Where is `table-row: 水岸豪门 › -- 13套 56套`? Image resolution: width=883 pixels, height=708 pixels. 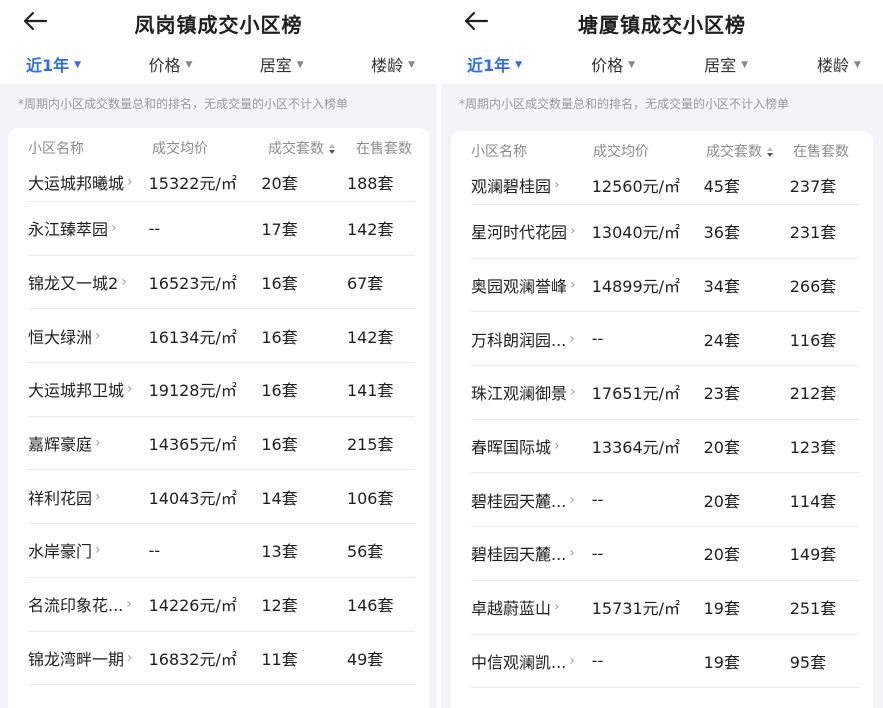
table-row: 水岸豪门 › -- 13套 56套 is located at coordinates (221, 551).